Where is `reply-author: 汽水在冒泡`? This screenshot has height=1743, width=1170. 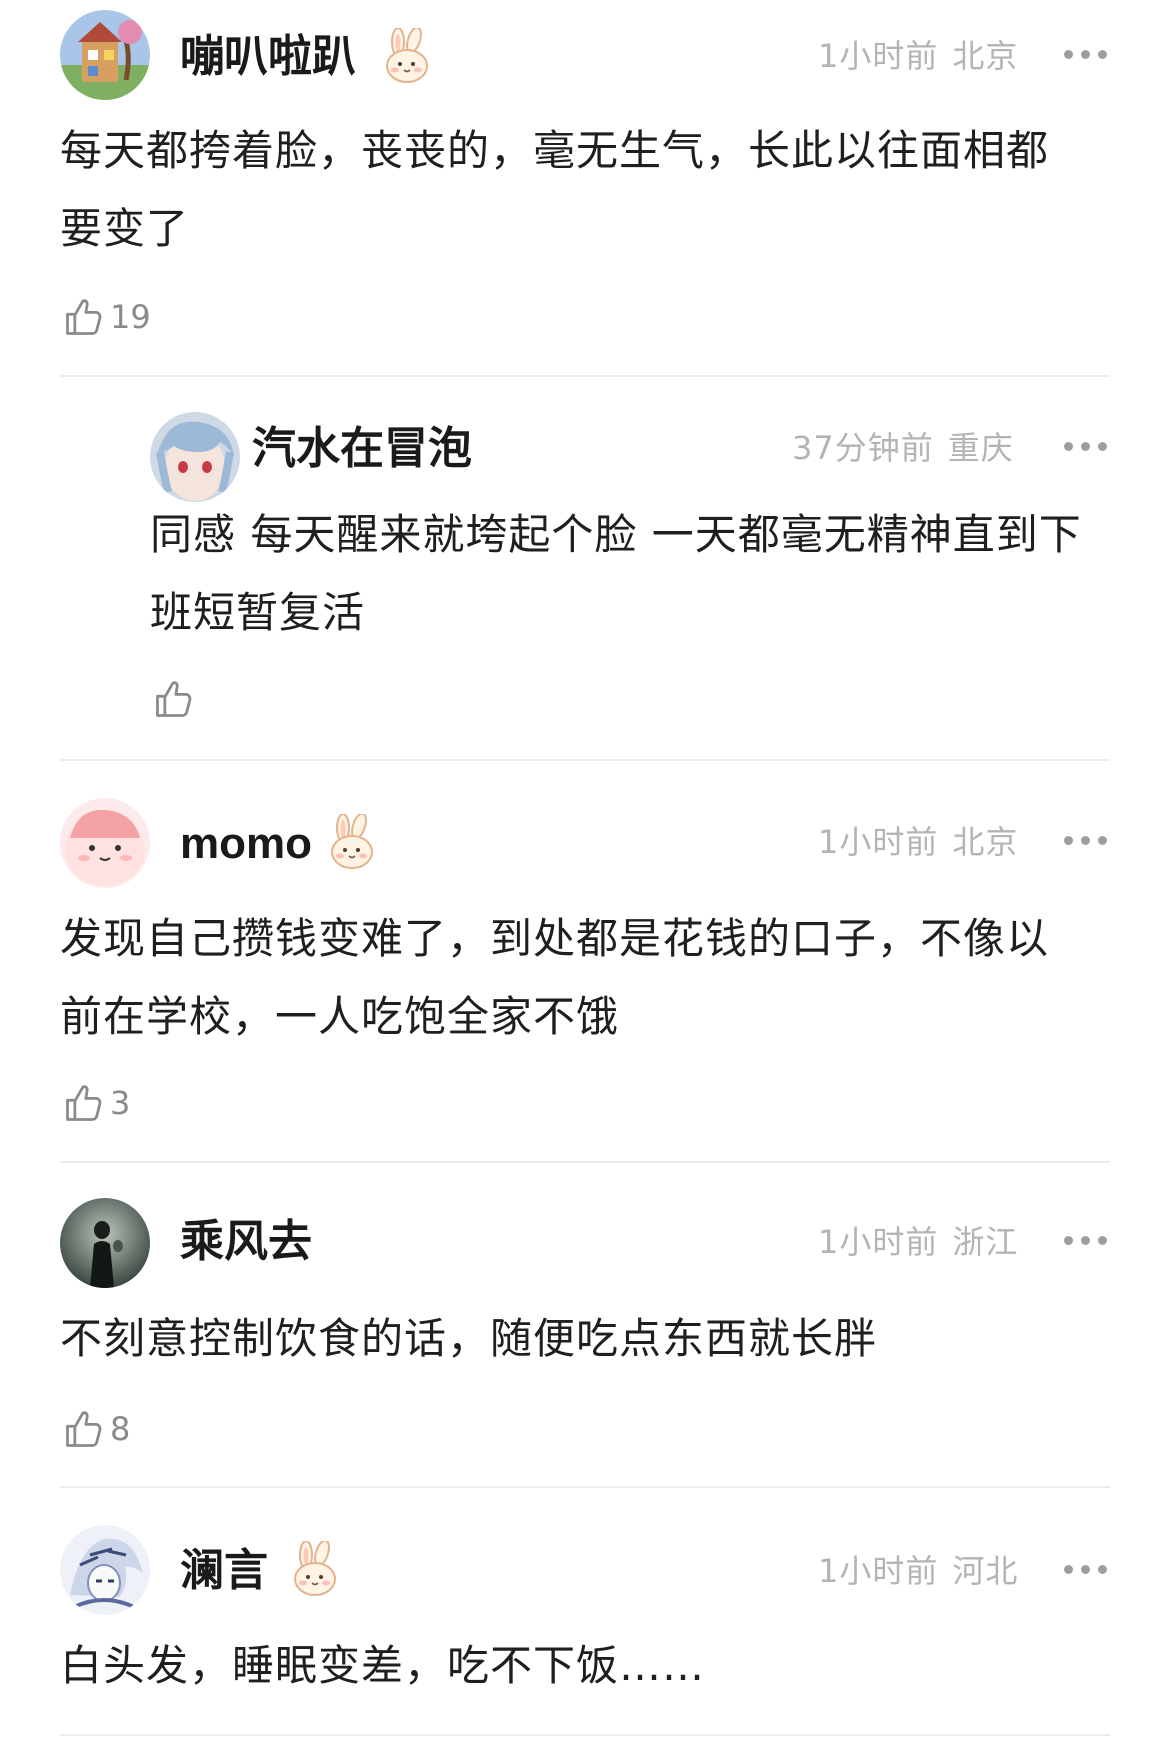 reply-author: 汽水在冒泡 is located at coordinates (362, 449).